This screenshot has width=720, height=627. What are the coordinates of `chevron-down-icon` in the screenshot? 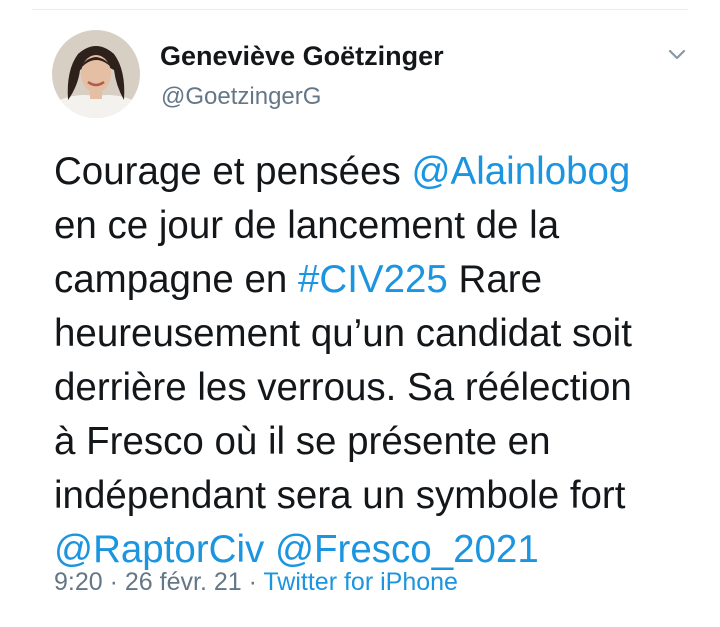 It's located at (677, 54).